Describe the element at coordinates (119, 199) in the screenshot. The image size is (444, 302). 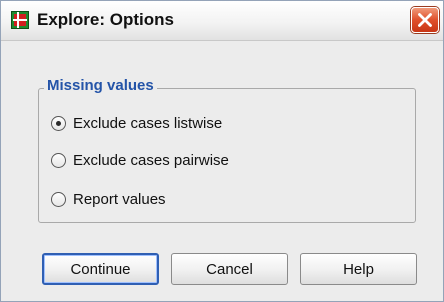
I see `radio-label-report-values: Report values` at that location.